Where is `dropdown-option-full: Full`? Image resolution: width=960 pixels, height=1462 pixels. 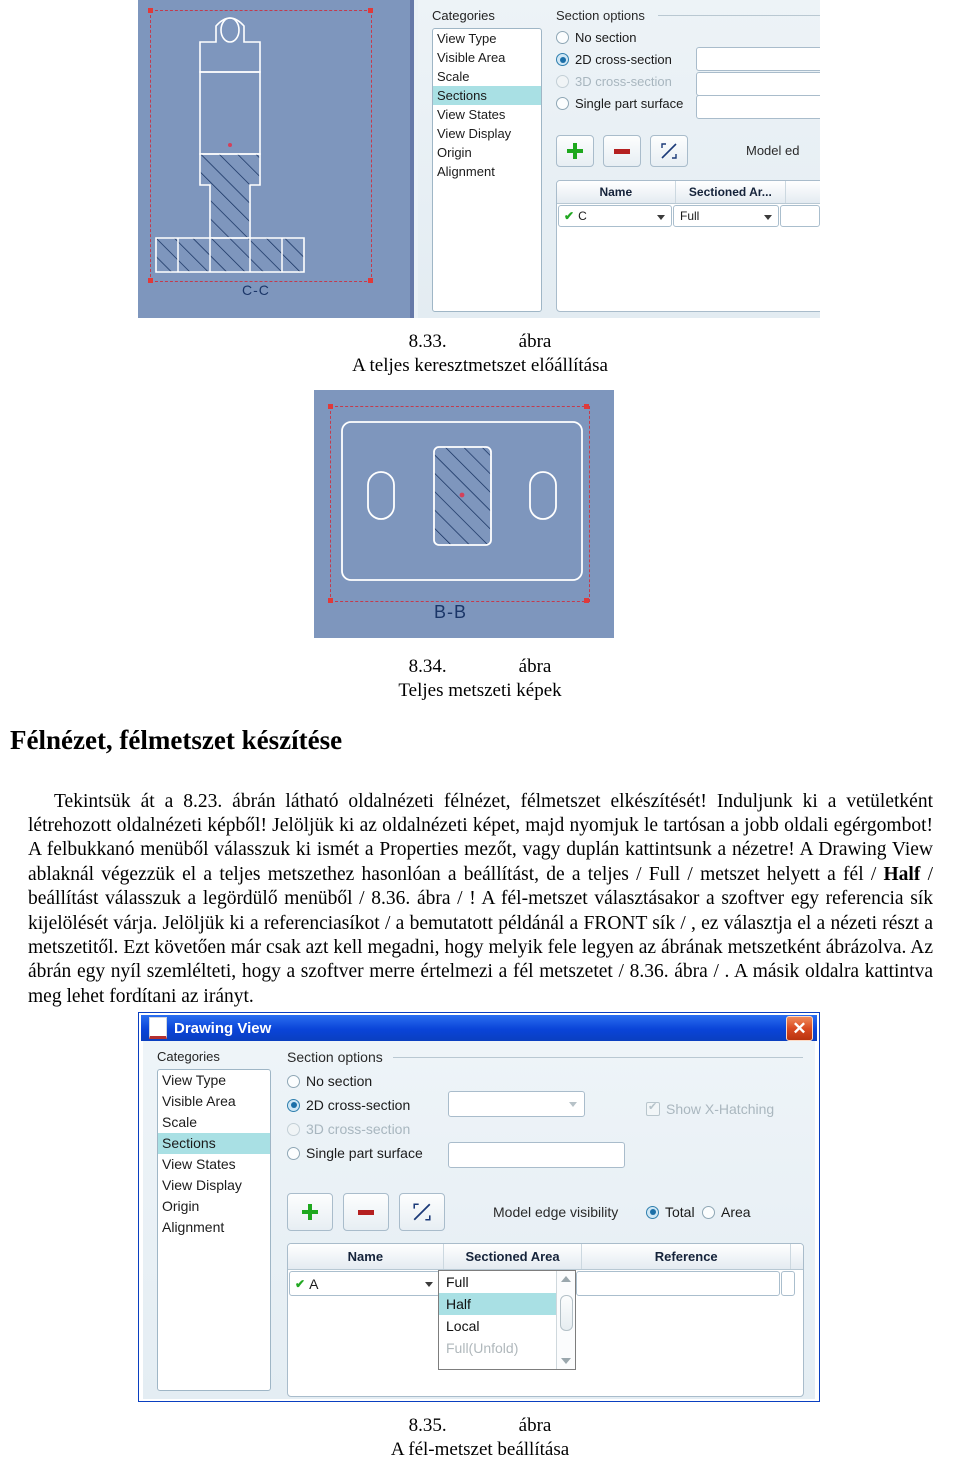
dropdown-option-full: Full is located at coordinates (507, 1282).